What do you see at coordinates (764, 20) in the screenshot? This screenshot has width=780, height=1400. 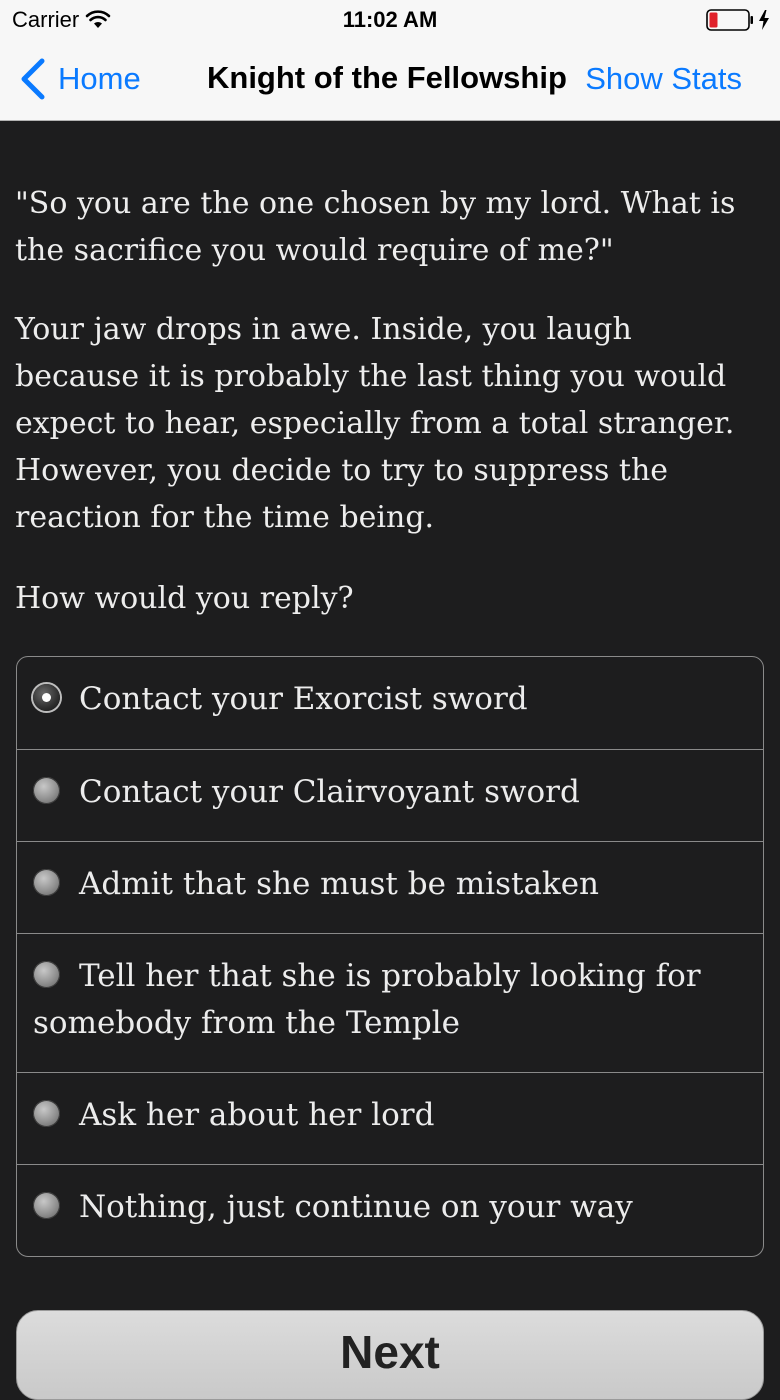 I see `charging-bolt-icon` at bounding box center [764, 20].